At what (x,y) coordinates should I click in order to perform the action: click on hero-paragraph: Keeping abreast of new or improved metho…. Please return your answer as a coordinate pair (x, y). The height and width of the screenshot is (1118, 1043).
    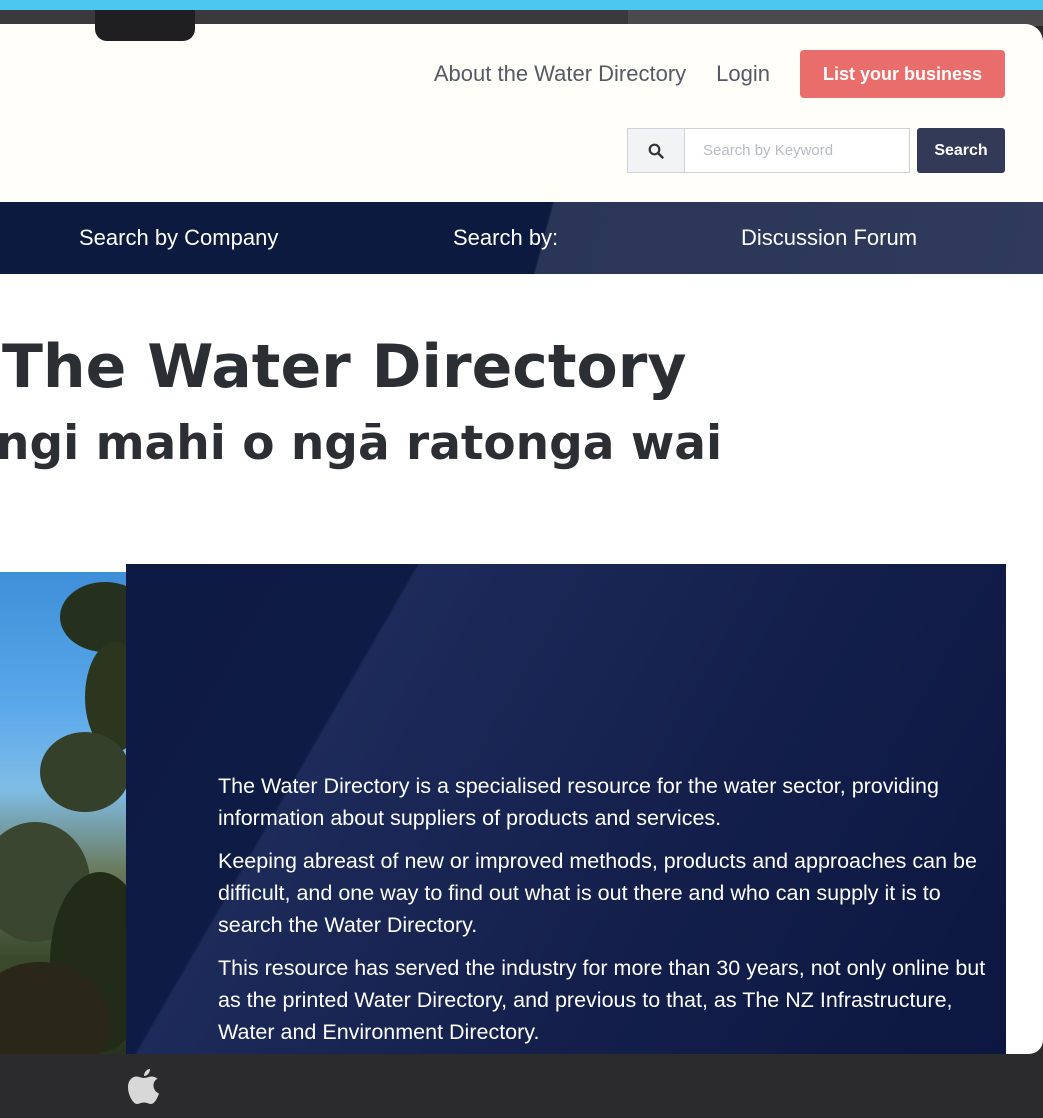
    Looking at the image, I should click on (597, 893).